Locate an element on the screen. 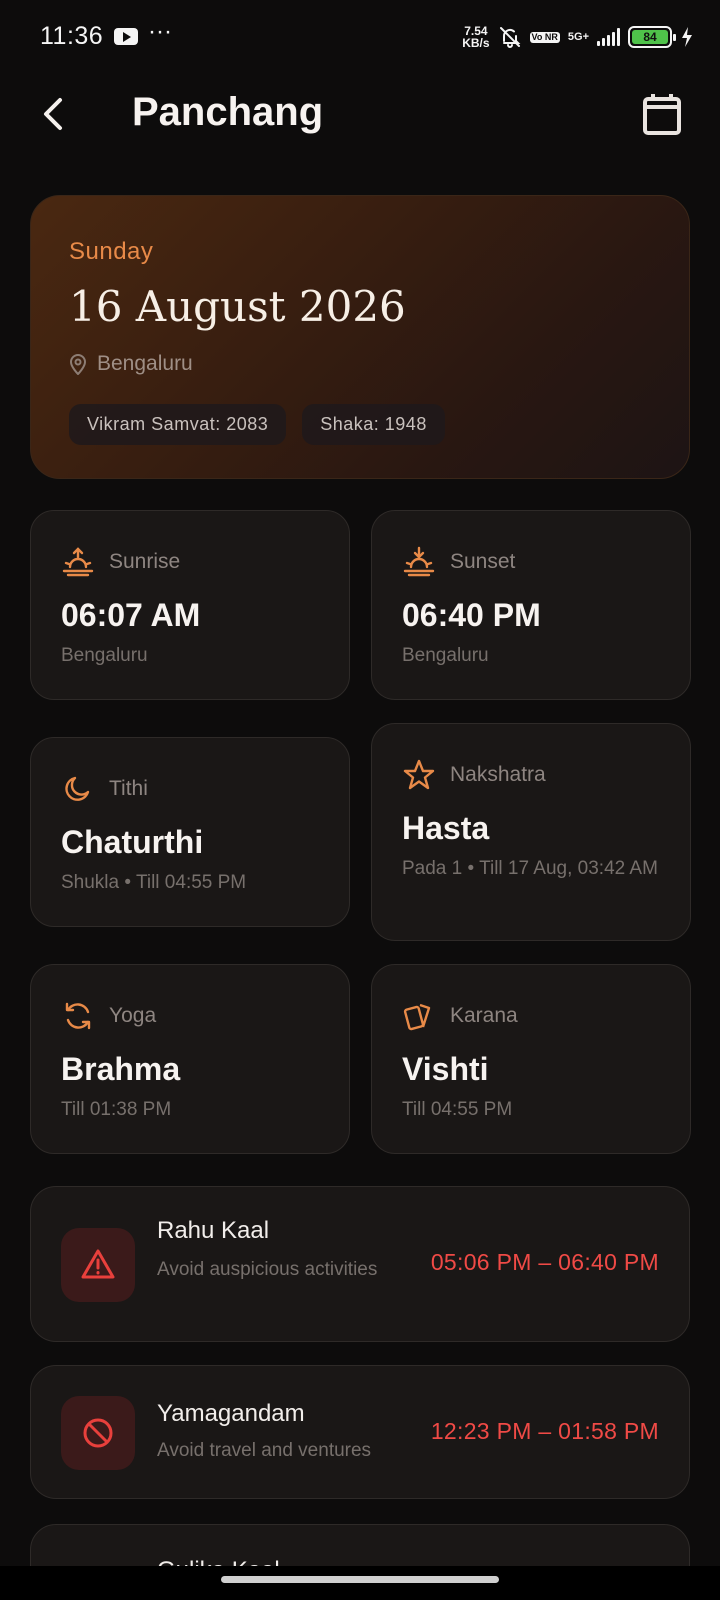 The width and height of the screenshot is (720, 1600). refresh-icon is located at coordinates (78, 1016).